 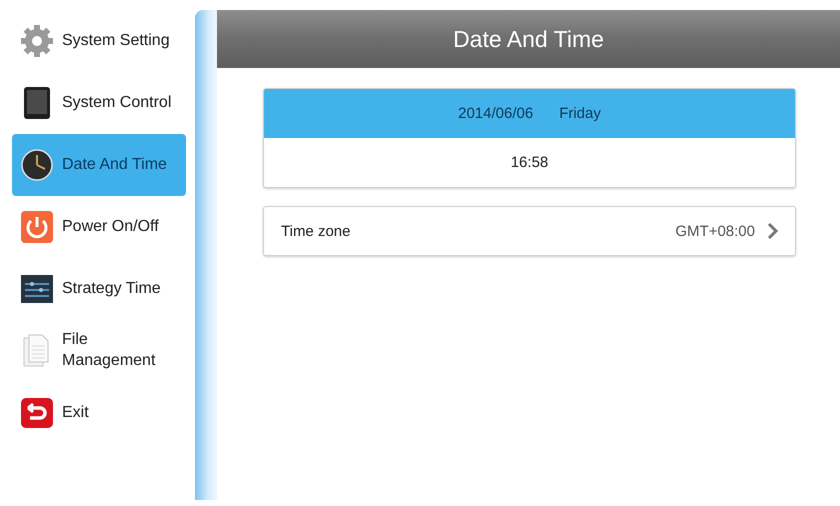 What do you see at coordinates (496, 113) in the screenshot?
I see `date-text: 2014/06/06` at bounding box center [496, 113].